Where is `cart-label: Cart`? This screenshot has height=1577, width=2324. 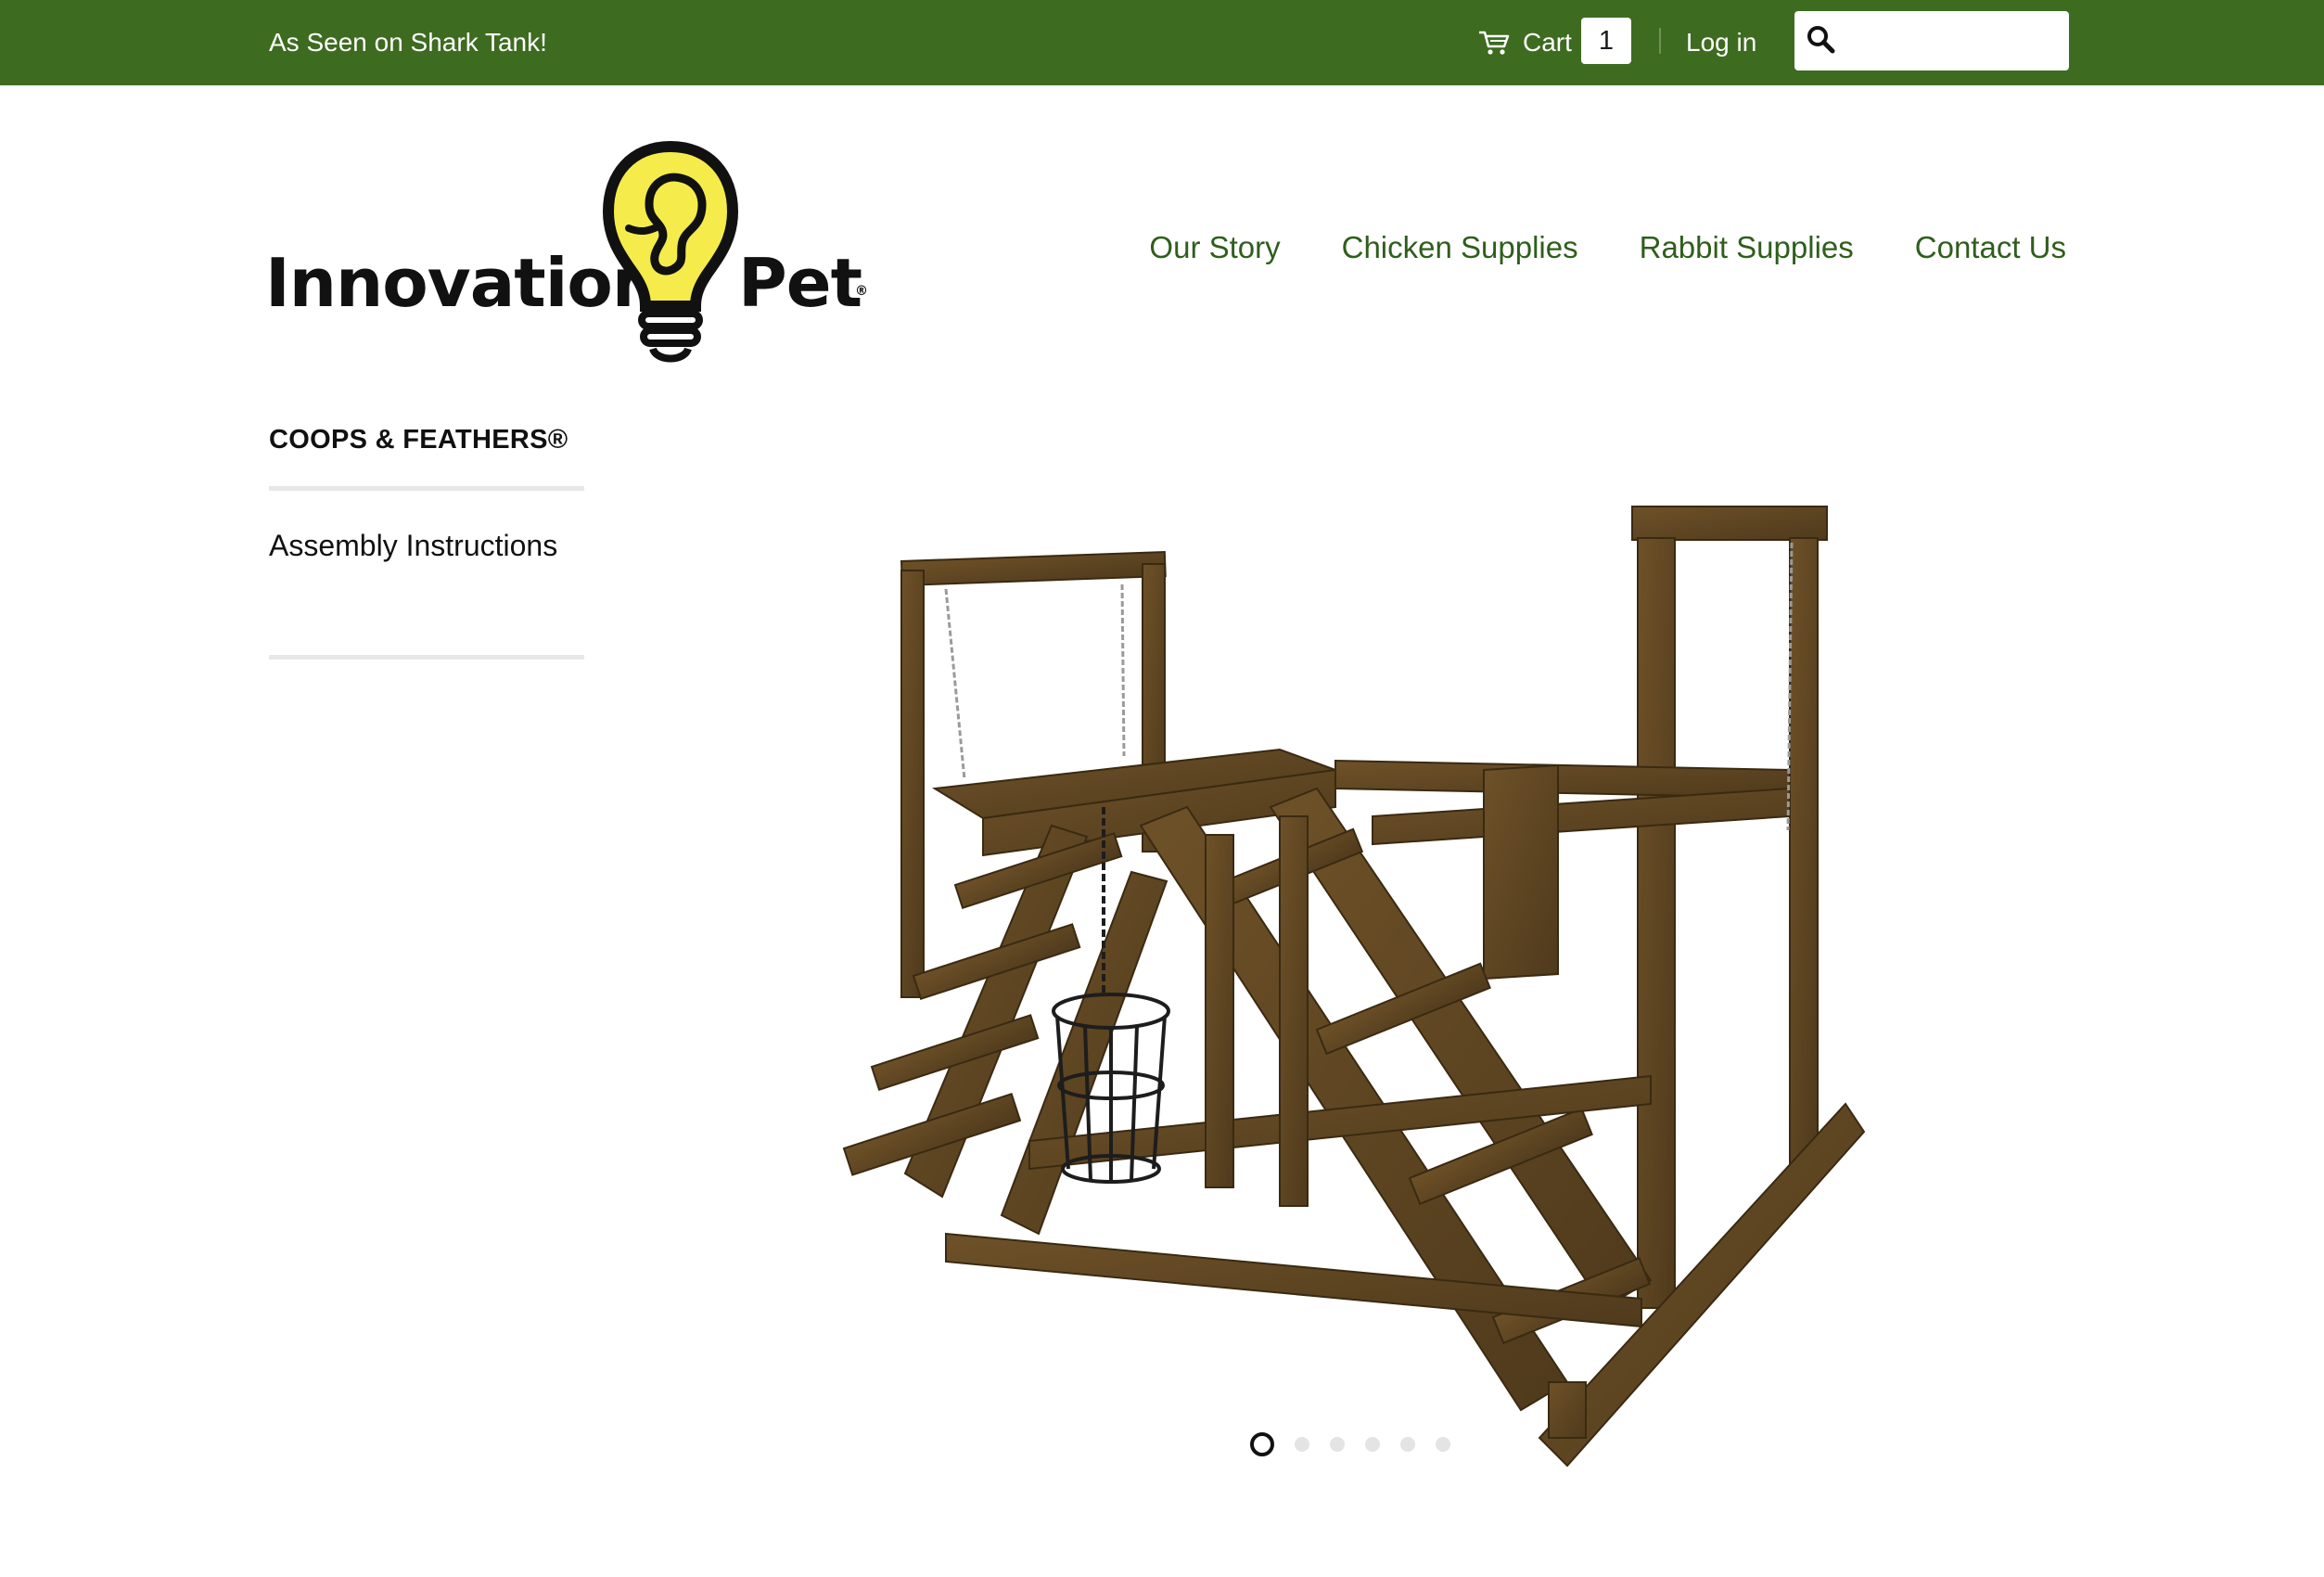 cart-label: Cart is located at coordinates (1548, 42).